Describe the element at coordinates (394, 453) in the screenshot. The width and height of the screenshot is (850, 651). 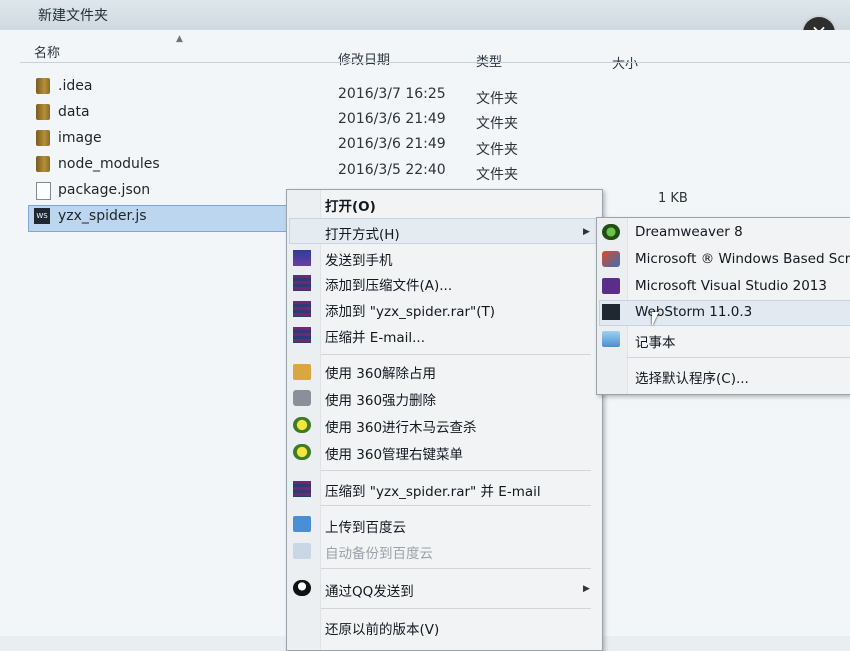
I see `menu-item-360-manage-menu: 使用 360管理右键菜单` at that location.